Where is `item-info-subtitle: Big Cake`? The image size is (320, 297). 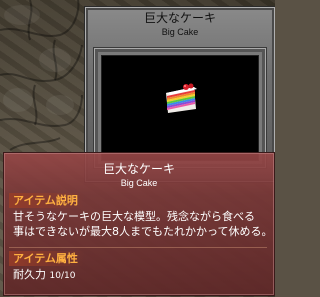
item-info-subtitle: Big Cake is located at coordinates (139, 183).